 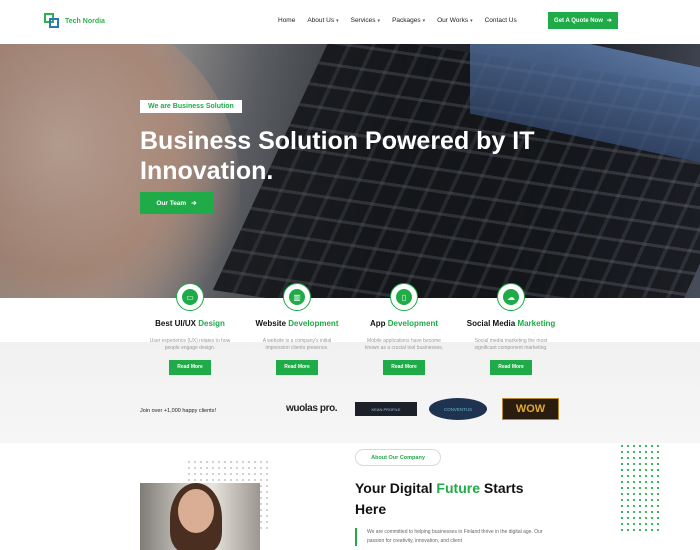 I want to click on client-logo-wuolas: wuolas pro., so click(x=312, y=408).